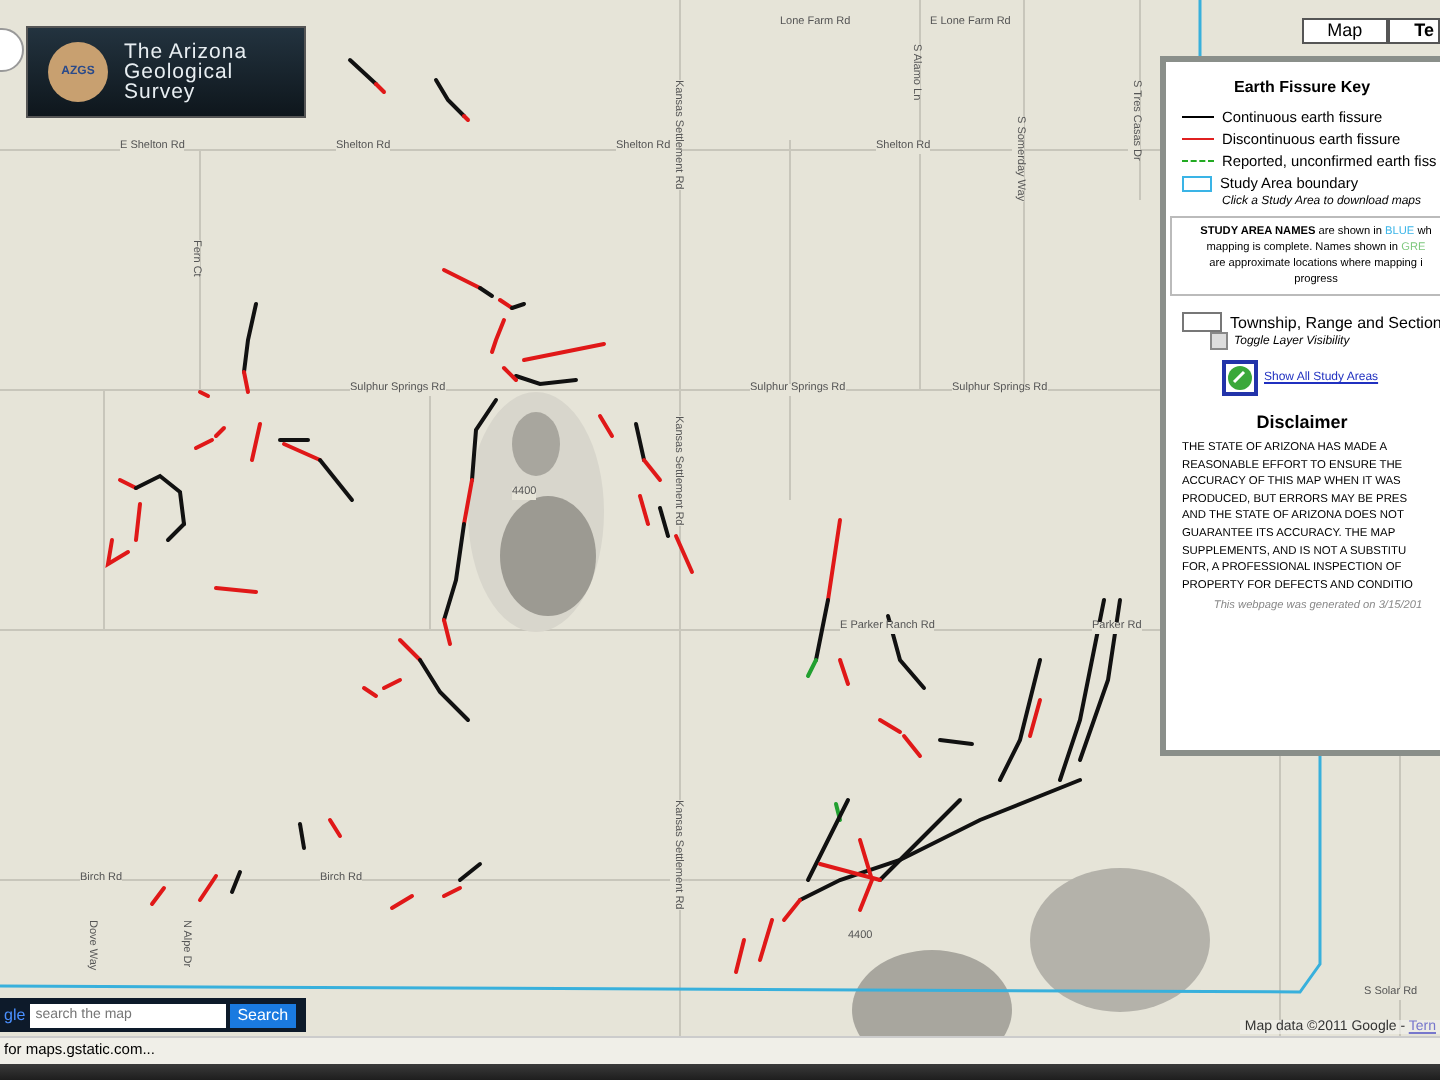 This screenshot has width=1440, height=1080. What do you see at coordinates (263, 1015) in the screenshot?
I see `search-button: Search` at bounding box center [263, 1015].